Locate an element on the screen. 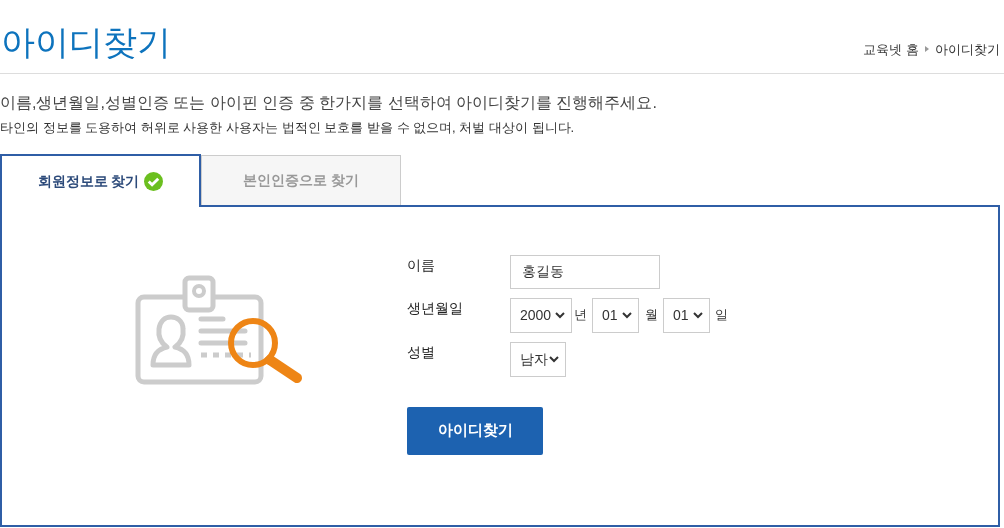 This screenshot has width=1004, height=528. find-id-button: 아이디찾기 is located at coordinates (475, 430).